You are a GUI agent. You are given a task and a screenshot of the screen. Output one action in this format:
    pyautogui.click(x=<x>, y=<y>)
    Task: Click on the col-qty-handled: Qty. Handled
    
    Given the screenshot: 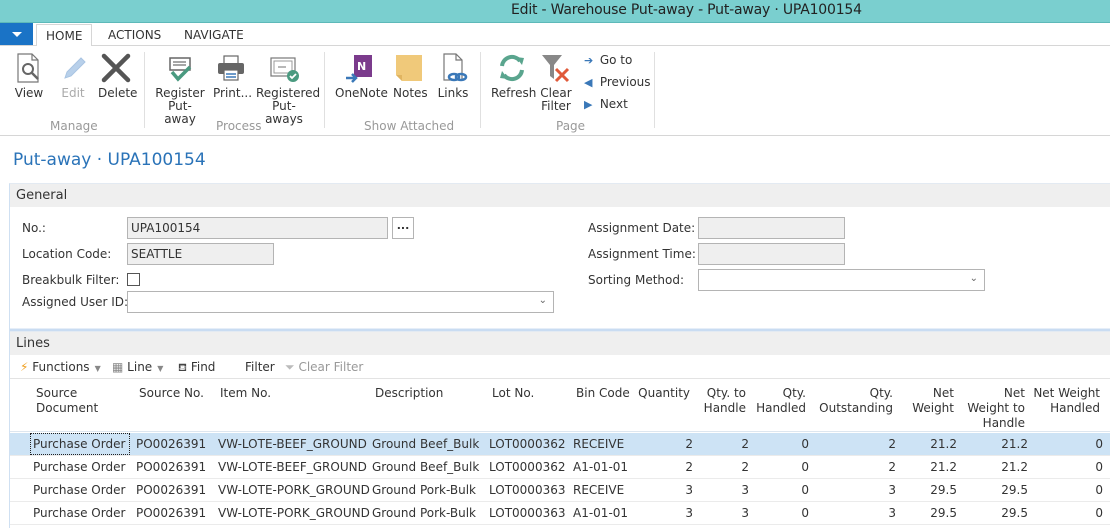 What is the action you would take?
    pyautogui.click(x=778, y=401)
    